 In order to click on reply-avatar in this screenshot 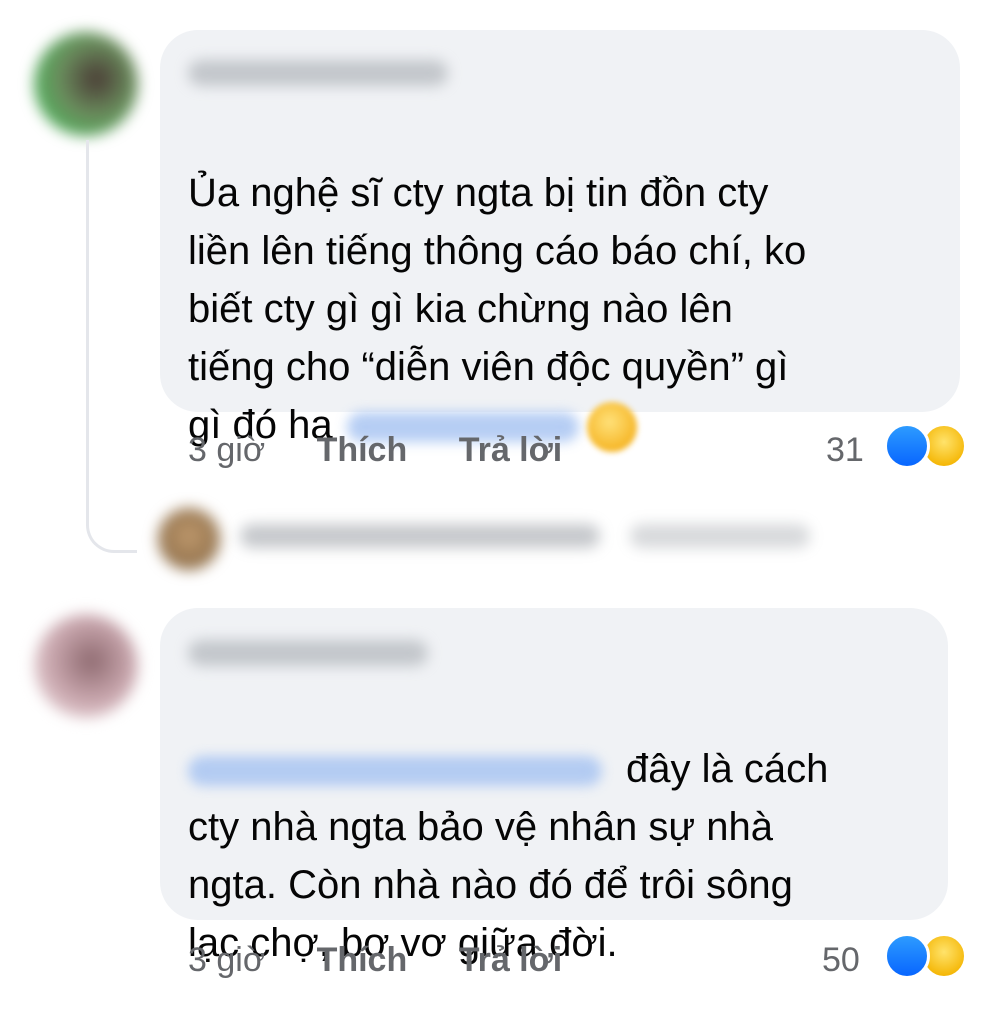, I will do `click(189, 539)`.